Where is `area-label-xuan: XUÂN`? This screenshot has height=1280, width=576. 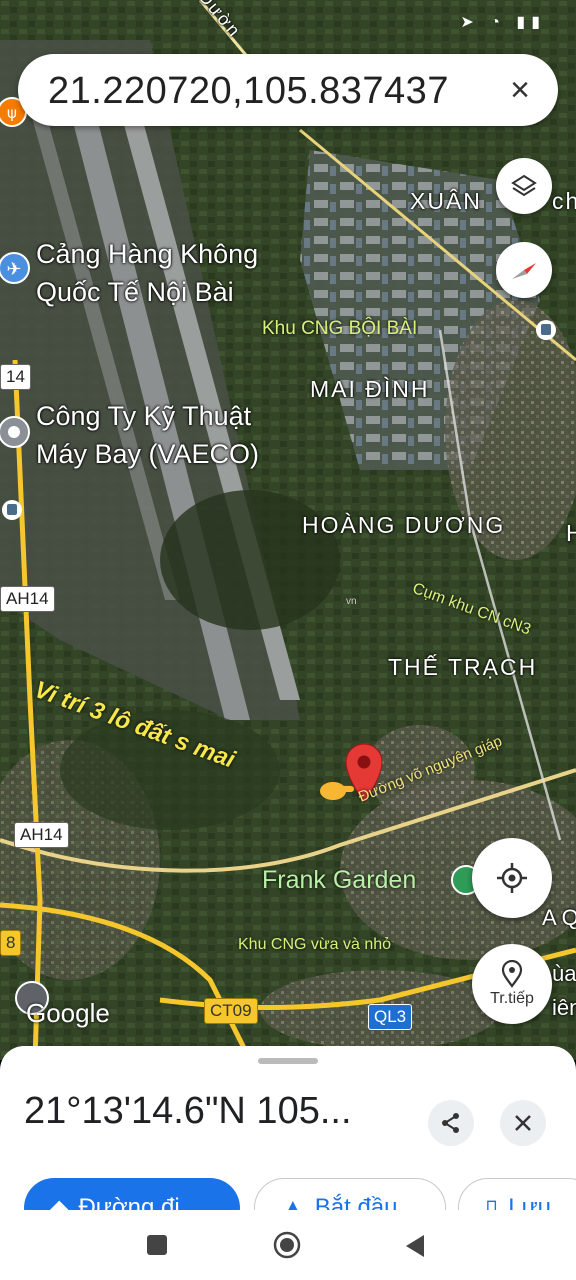
area-label-xuan: XUÂN is located at coordinates (446, 201).